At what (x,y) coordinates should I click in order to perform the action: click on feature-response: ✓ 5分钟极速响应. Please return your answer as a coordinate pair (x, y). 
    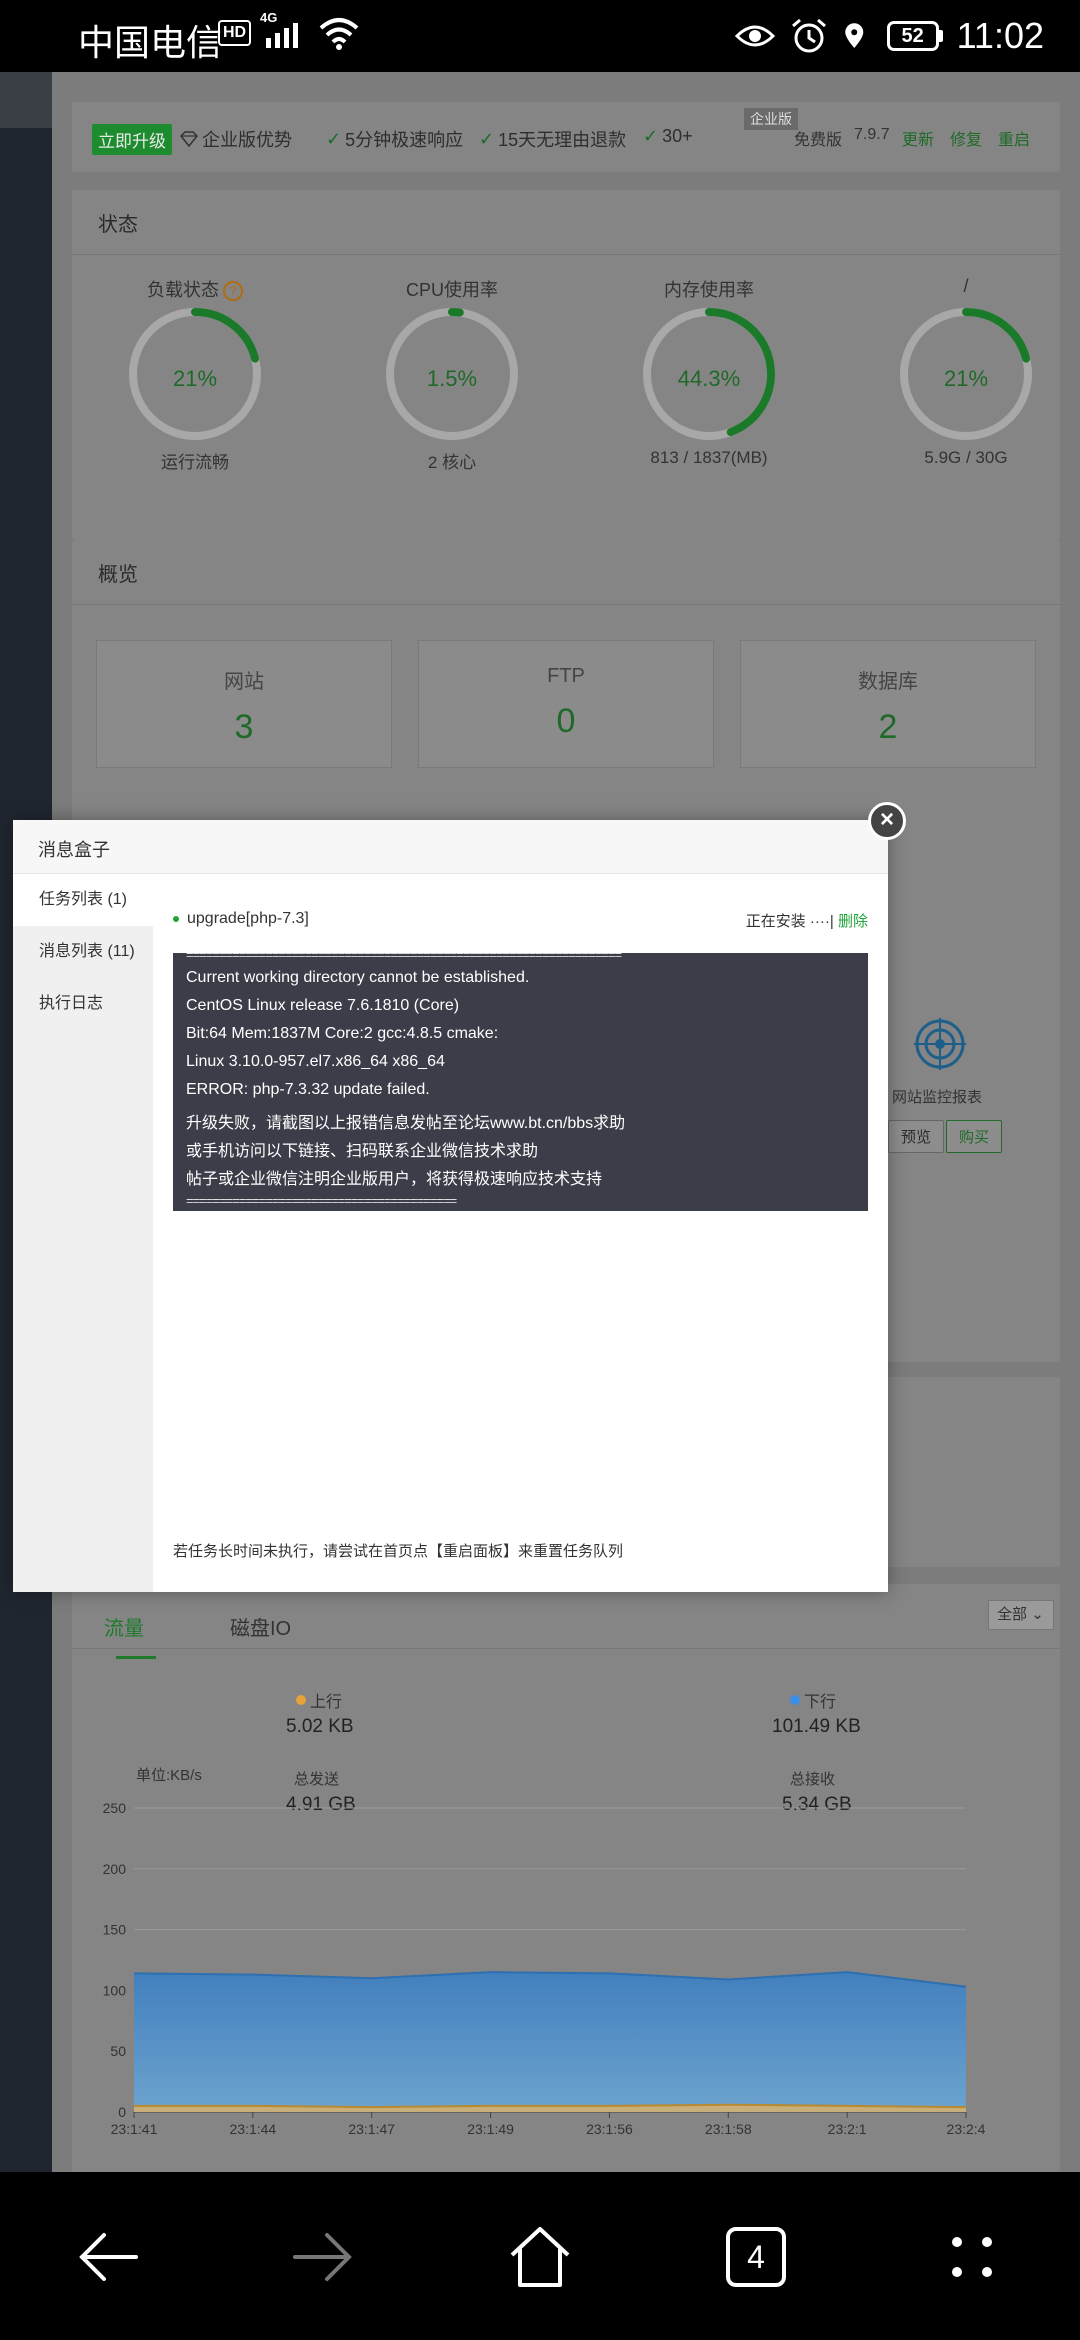
    Looking at the image, I should click on (394, 139).